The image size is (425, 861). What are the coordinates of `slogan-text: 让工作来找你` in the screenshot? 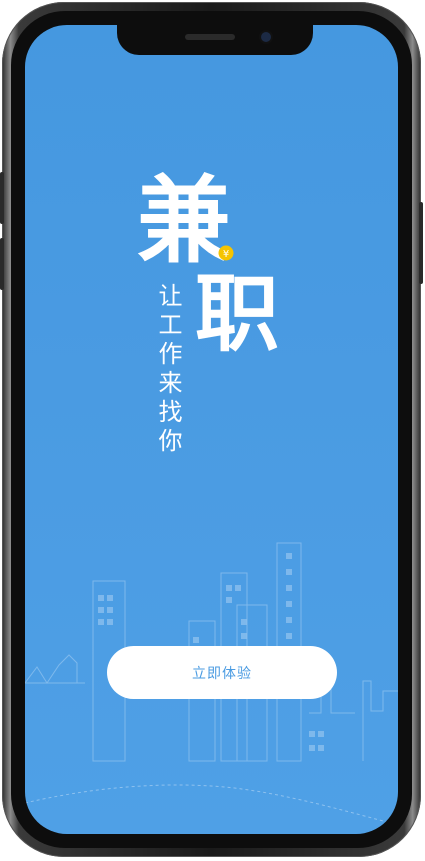 It's located at (168, 370).